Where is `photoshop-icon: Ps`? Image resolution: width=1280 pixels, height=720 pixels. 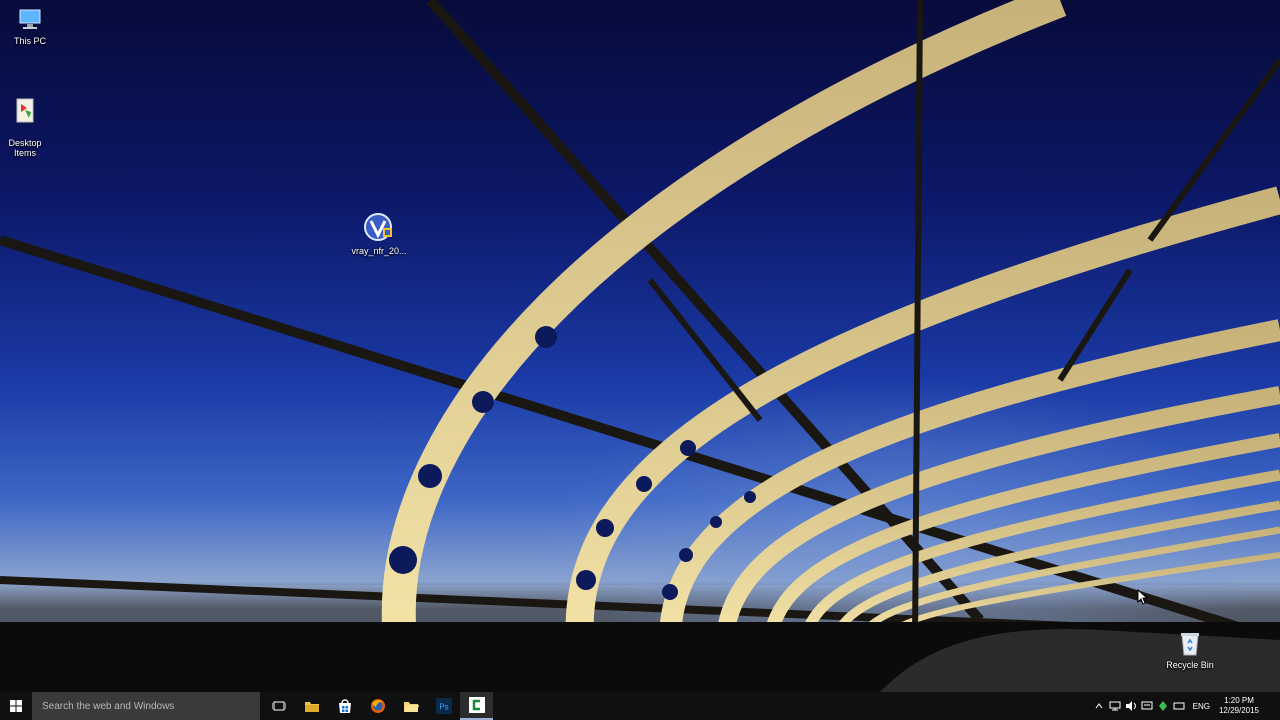
photoshop-icon: Ps is located at coordinates (443, 706).